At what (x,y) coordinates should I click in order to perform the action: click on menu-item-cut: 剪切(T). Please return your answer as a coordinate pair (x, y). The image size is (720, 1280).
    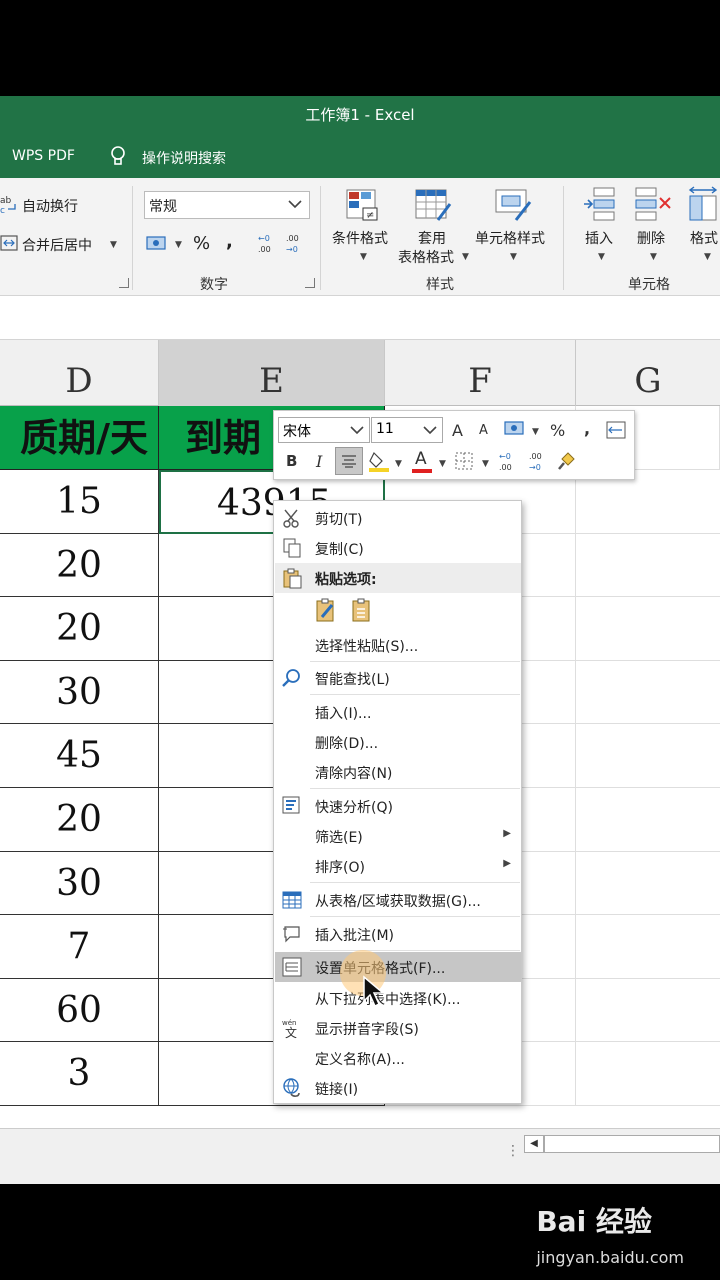
    Looking at the image, I should click on (398, 518).